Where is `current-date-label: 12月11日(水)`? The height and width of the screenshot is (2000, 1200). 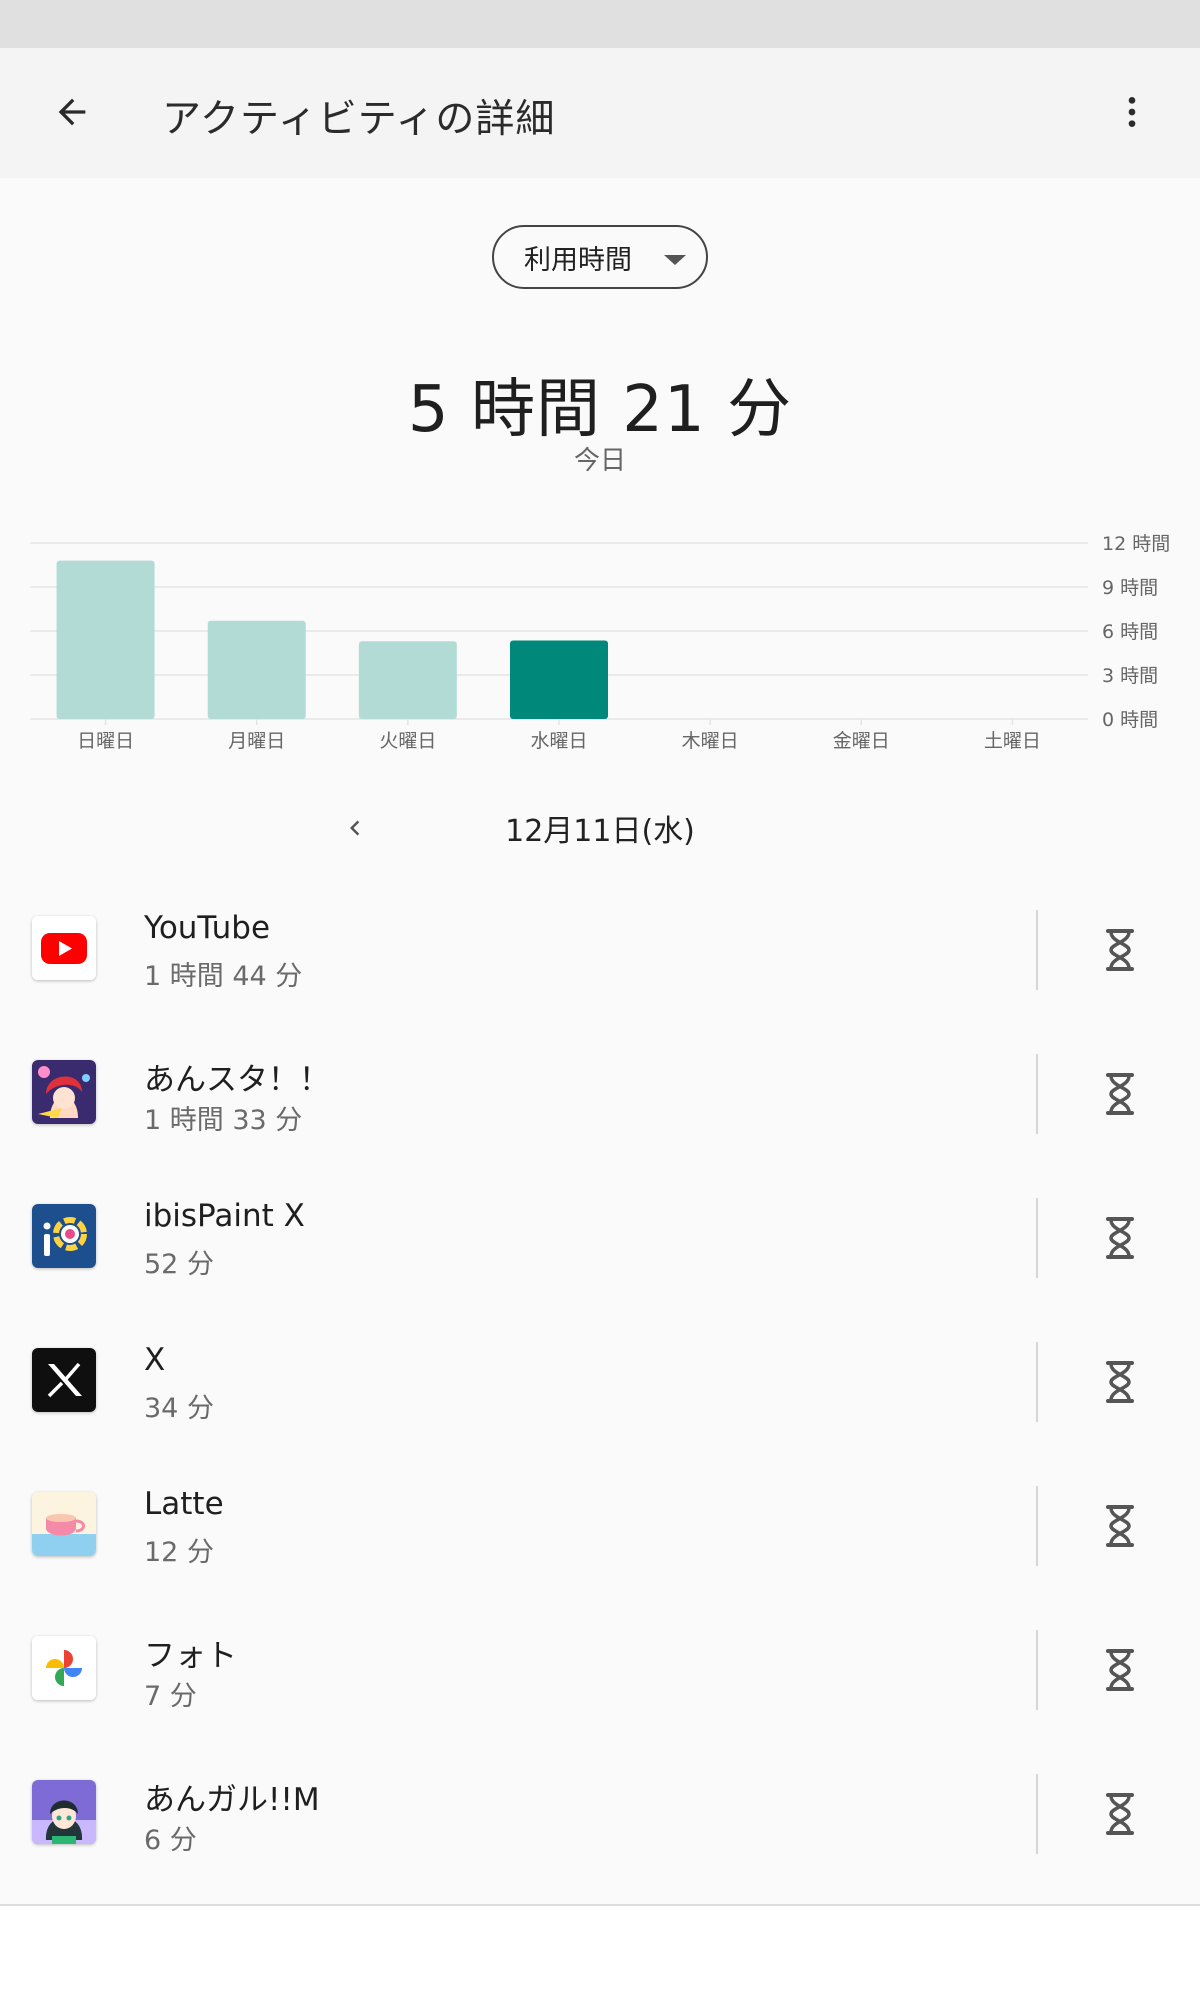 current-date-label: 12月11日(水) is located at coordinates (600, 831).